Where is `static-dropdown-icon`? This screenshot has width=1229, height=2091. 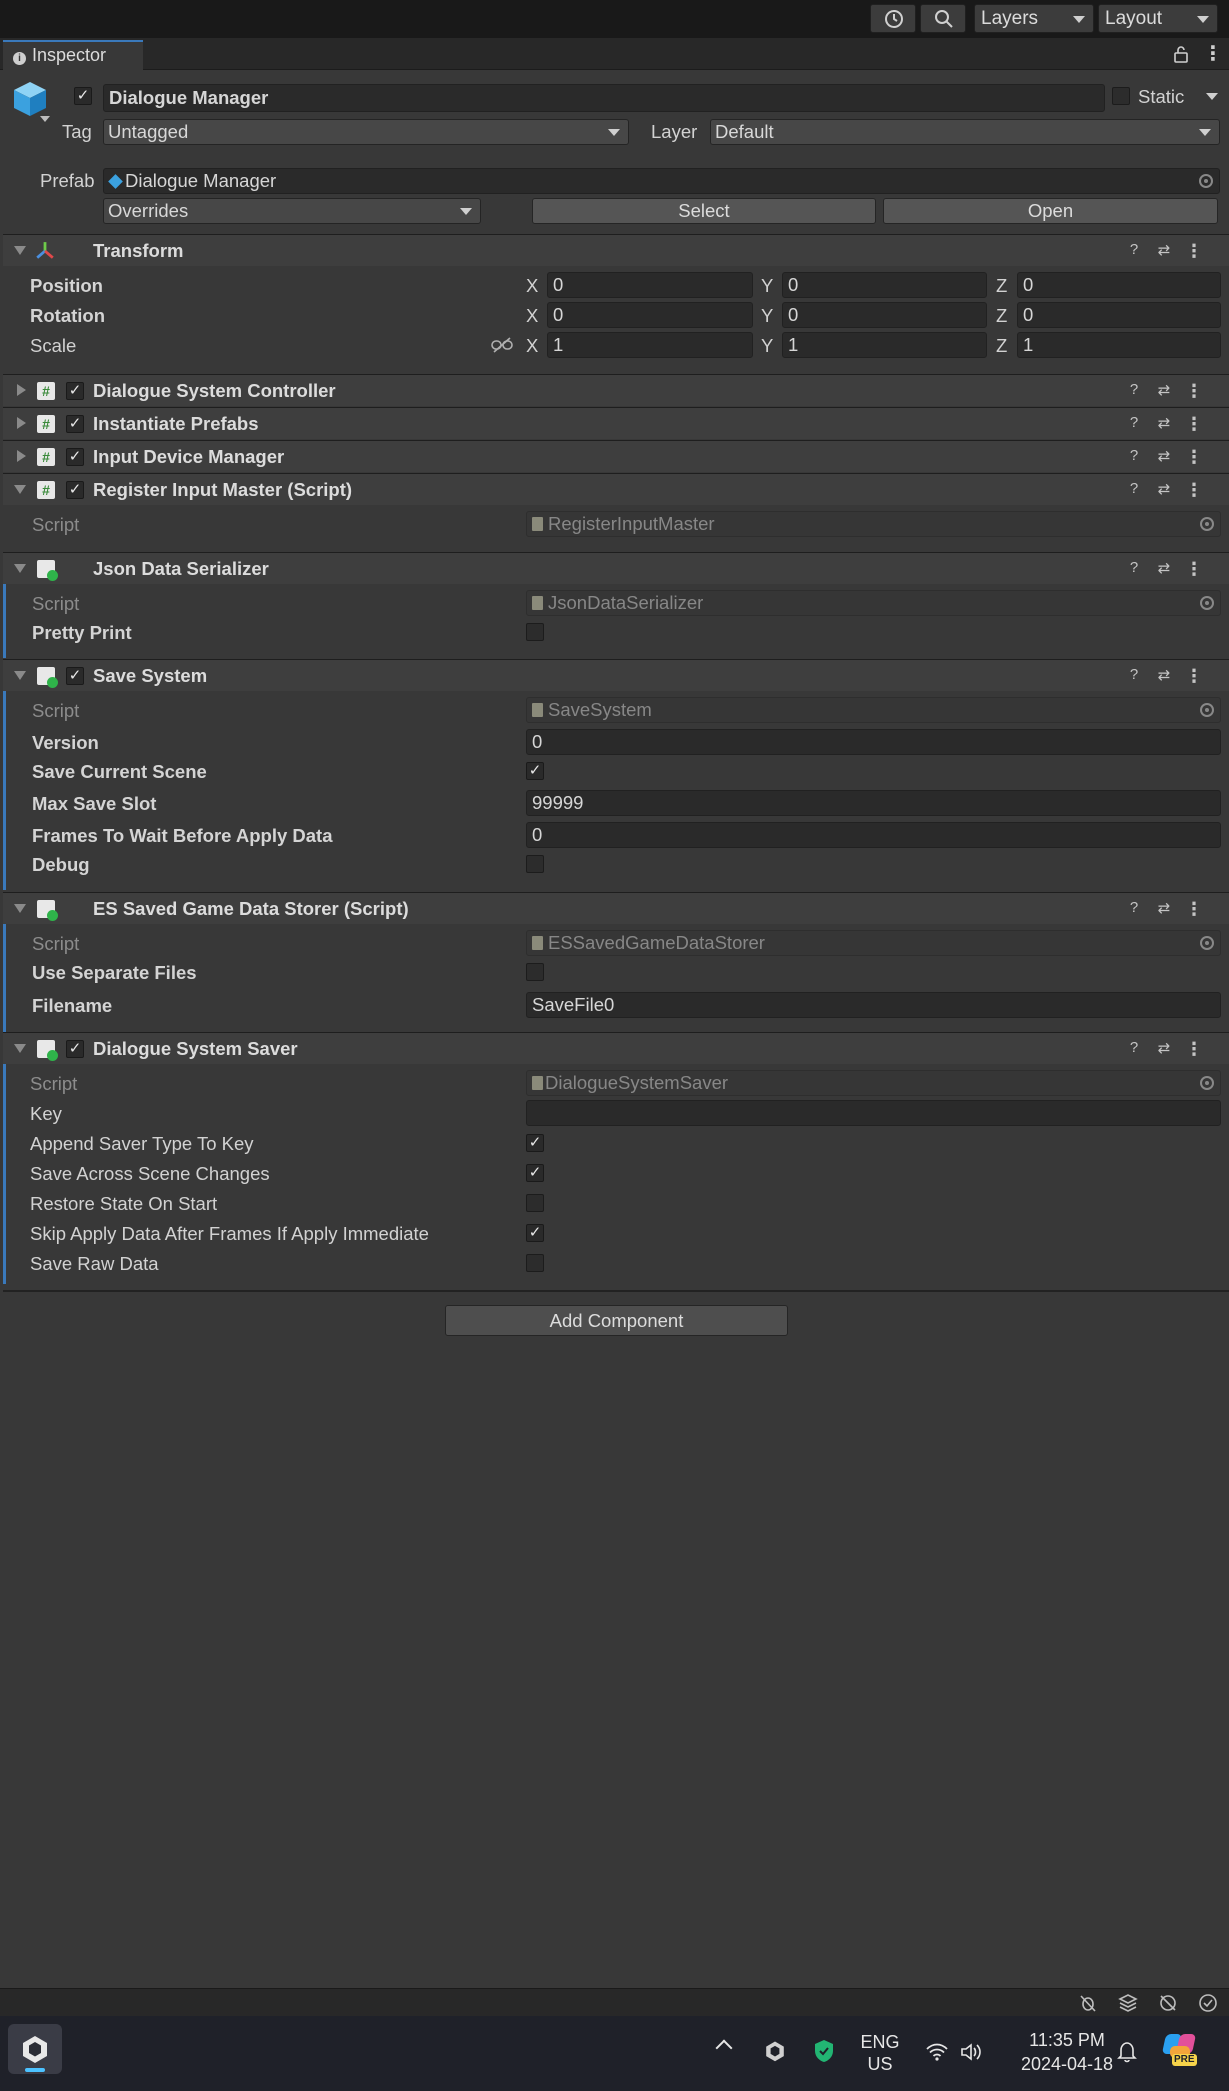
static-dropdown-icon is located at coordinates (1212, 96).